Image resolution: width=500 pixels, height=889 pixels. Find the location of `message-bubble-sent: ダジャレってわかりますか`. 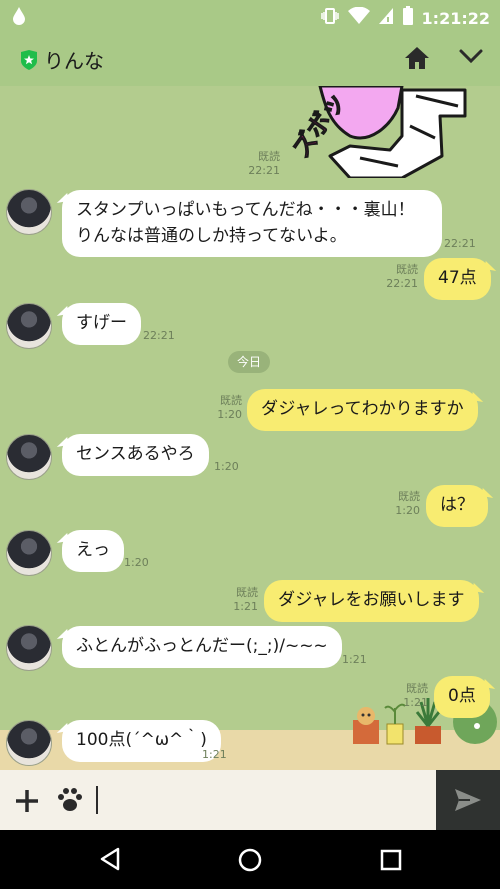

message-bubble-sent: ダジャレってわかりますか is located at coordinates (362, 410).